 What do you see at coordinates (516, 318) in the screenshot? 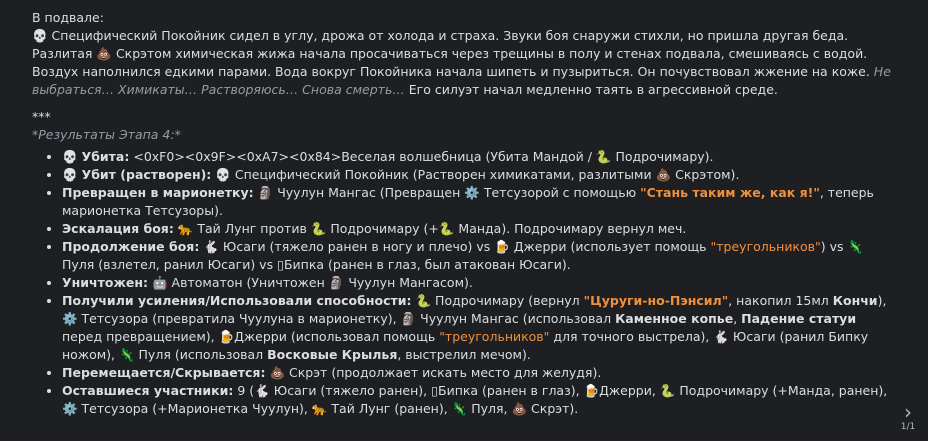
I see `item-text: Чуулун Мангас (использовал` at bounding box center [516, 318].